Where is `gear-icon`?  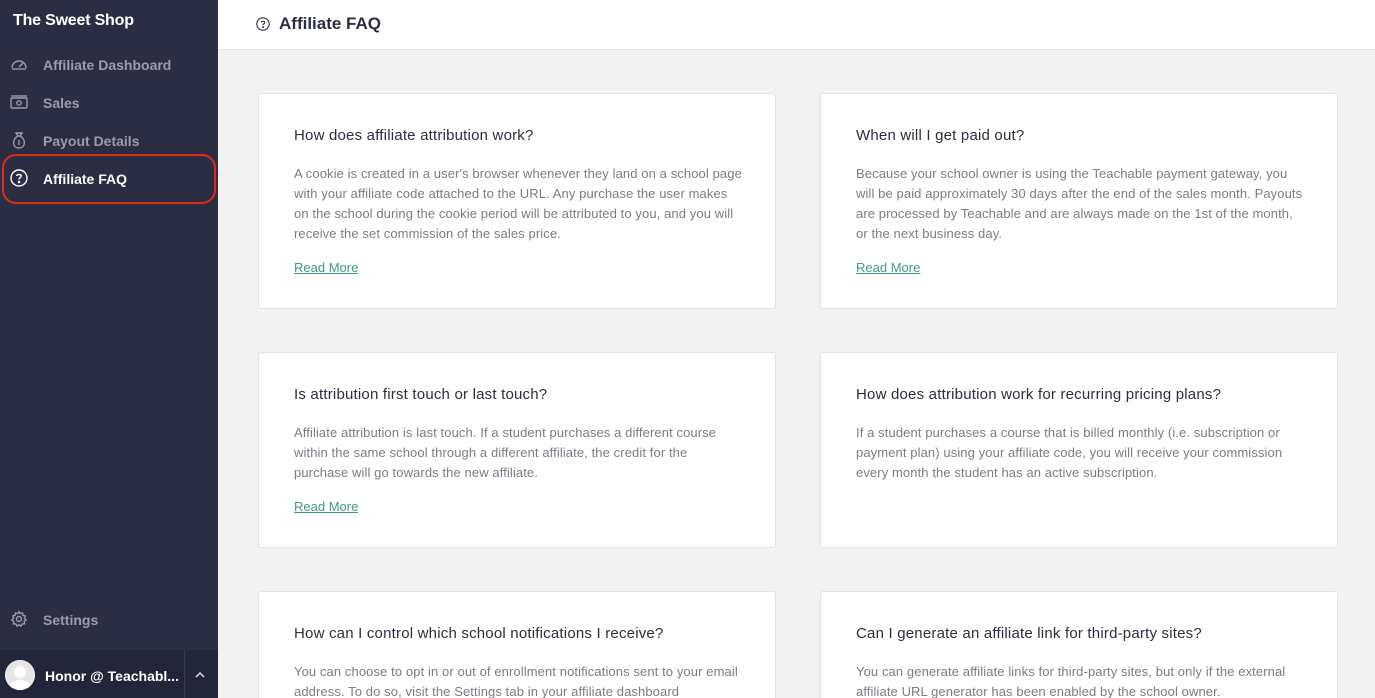
gear-icon is located at coordinates (19, 619).